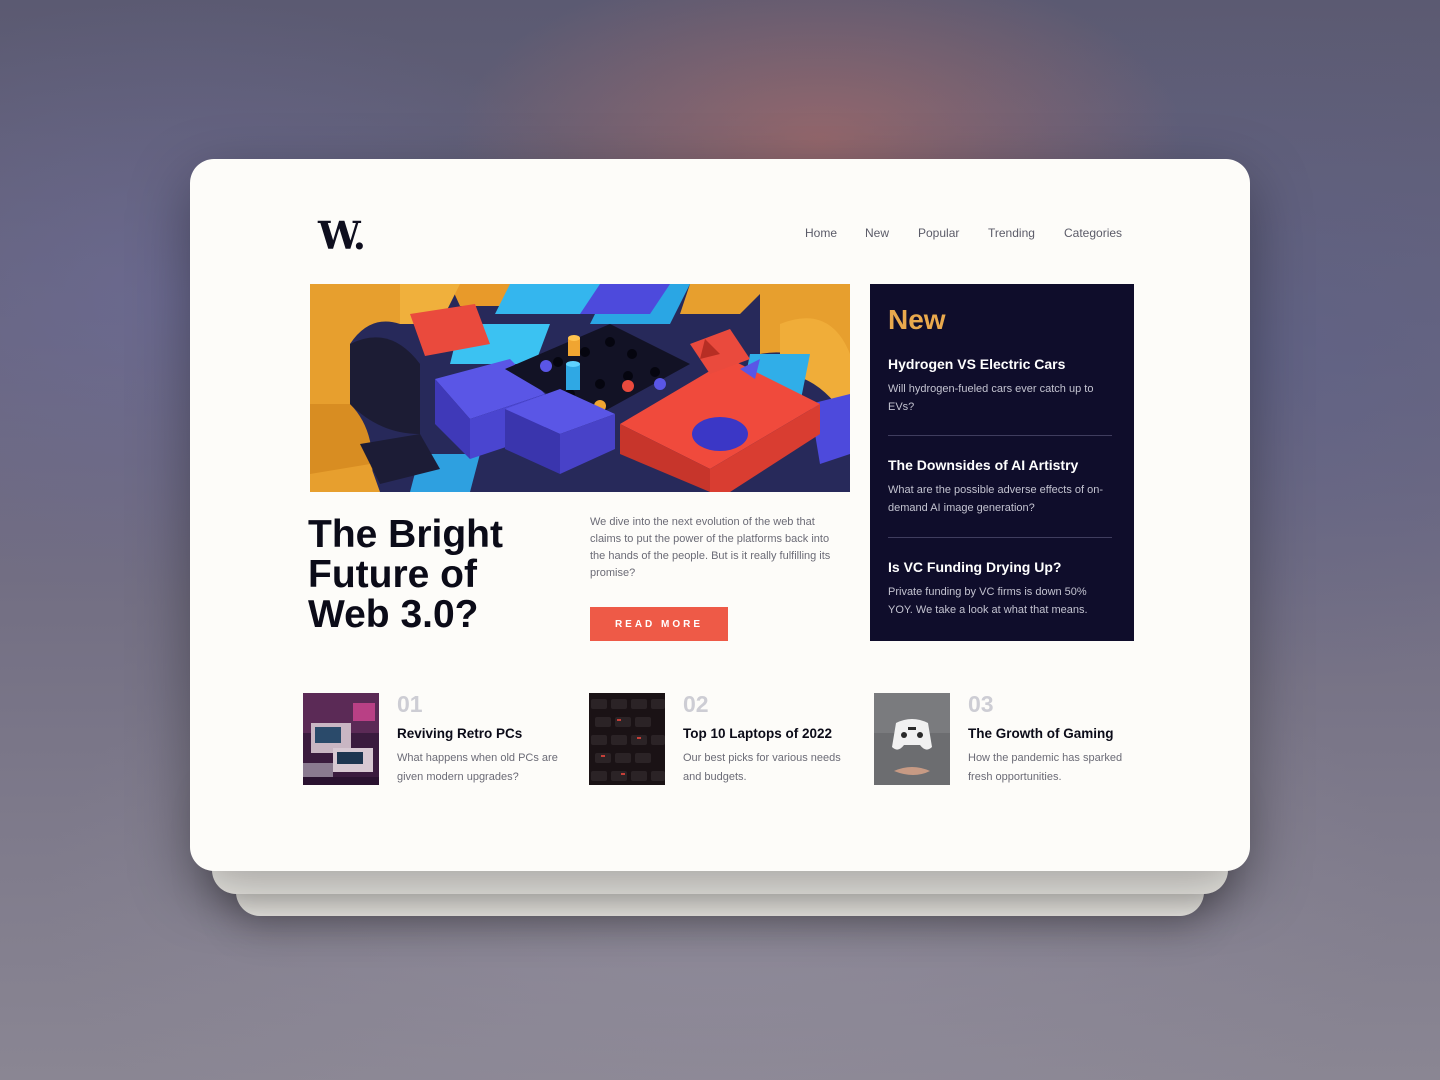 The width and height of the screenshot is (1440, 1080). Describe the element at coordinates (938, 233) in the screenshot. I see `nav-popular: Popular` at that location.